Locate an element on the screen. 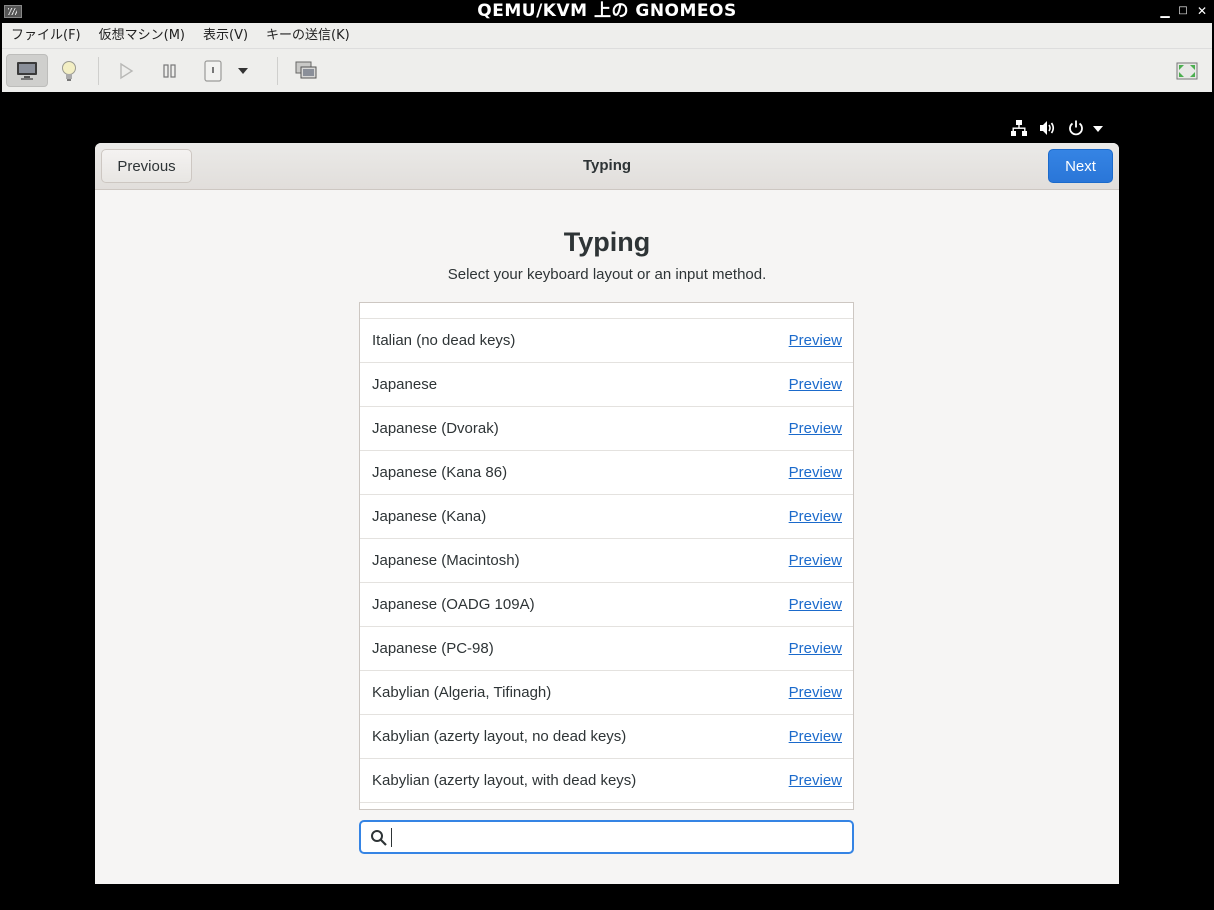  snapshots-button is located at coordinates (306, 70).